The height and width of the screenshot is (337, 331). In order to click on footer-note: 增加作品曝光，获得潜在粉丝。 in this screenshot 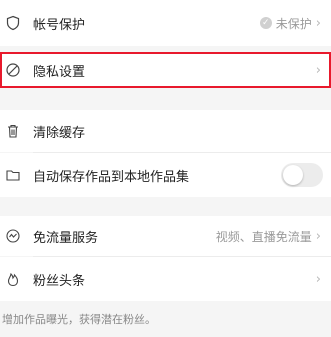, I will do `click(79, 319)`.